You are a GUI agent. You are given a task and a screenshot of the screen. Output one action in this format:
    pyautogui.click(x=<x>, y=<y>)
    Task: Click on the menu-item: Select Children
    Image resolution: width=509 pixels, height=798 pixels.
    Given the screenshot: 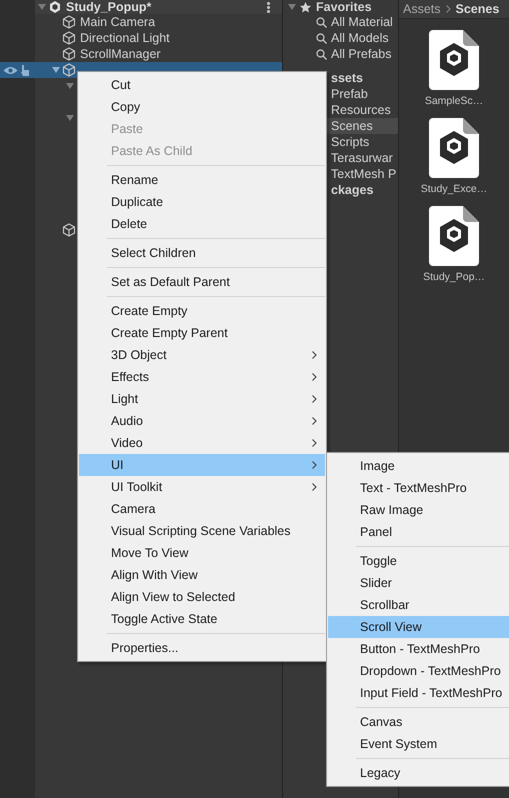 What is the action you would take?
    pyautogui.click(x=202, y=253)
    